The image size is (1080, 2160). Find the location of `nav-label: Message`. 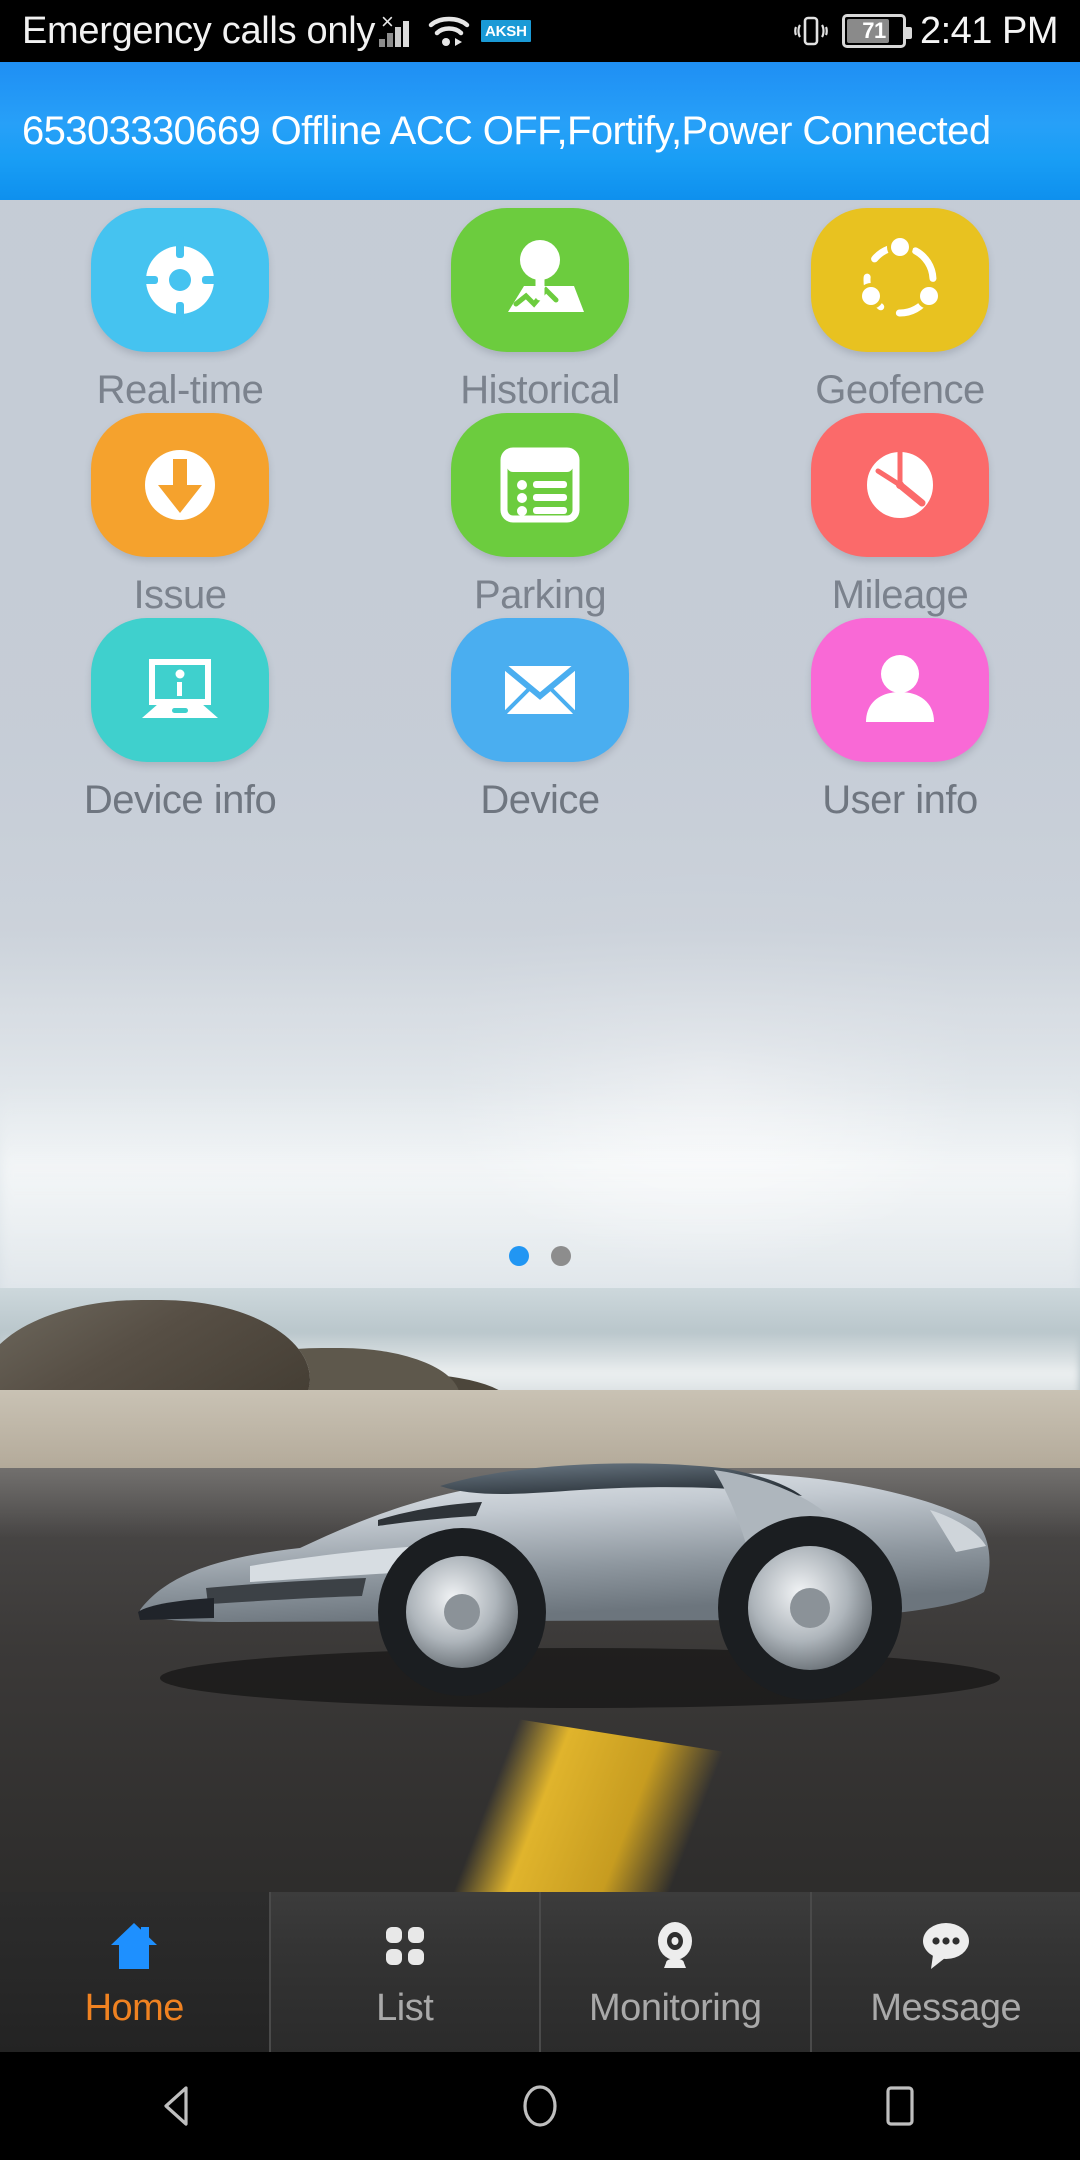

nav-label: Message is located at coordinates (946, 2007).